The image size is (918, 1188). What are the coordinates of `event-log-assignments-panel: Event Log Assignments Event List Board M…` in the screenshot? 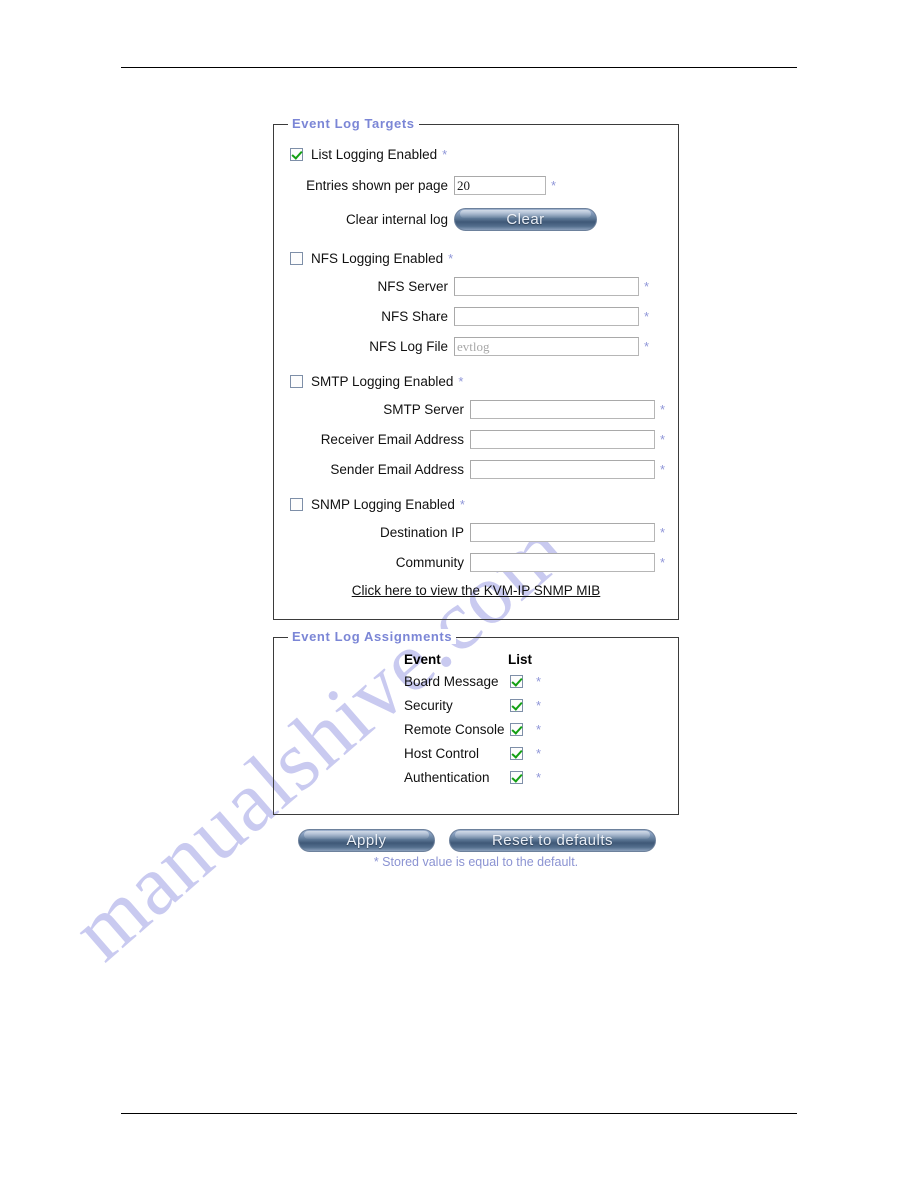 It's located at (476, 722).